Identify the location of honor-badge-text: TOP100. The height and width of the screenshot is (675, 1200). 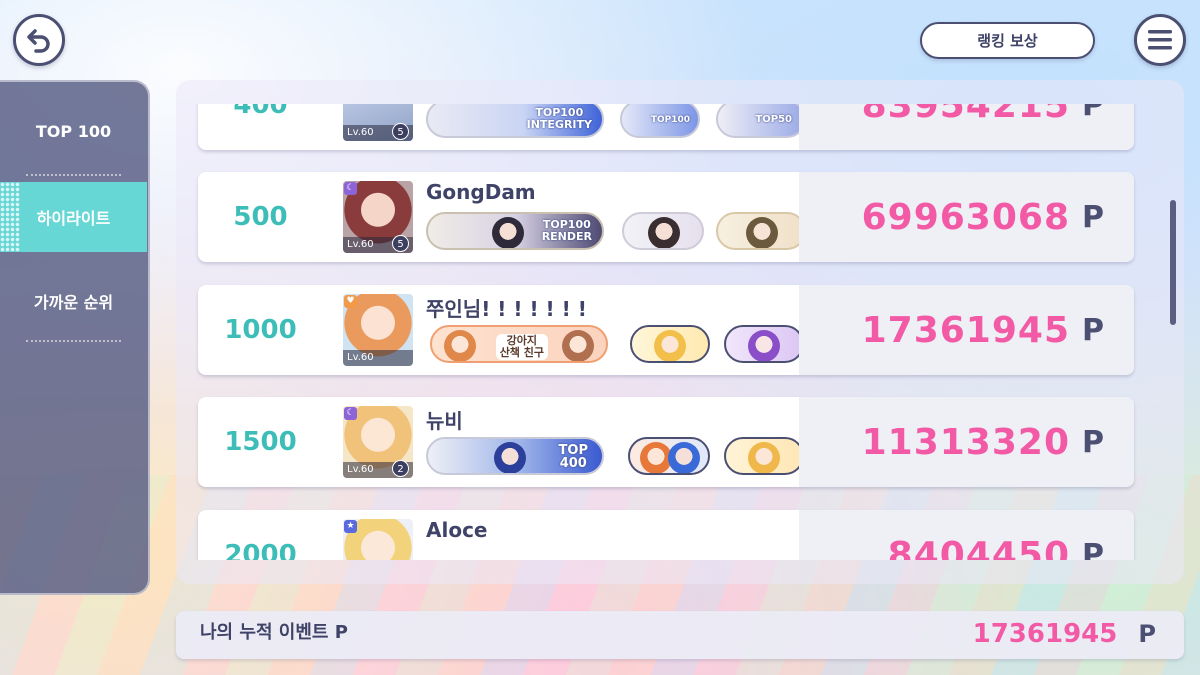
(670, 120).